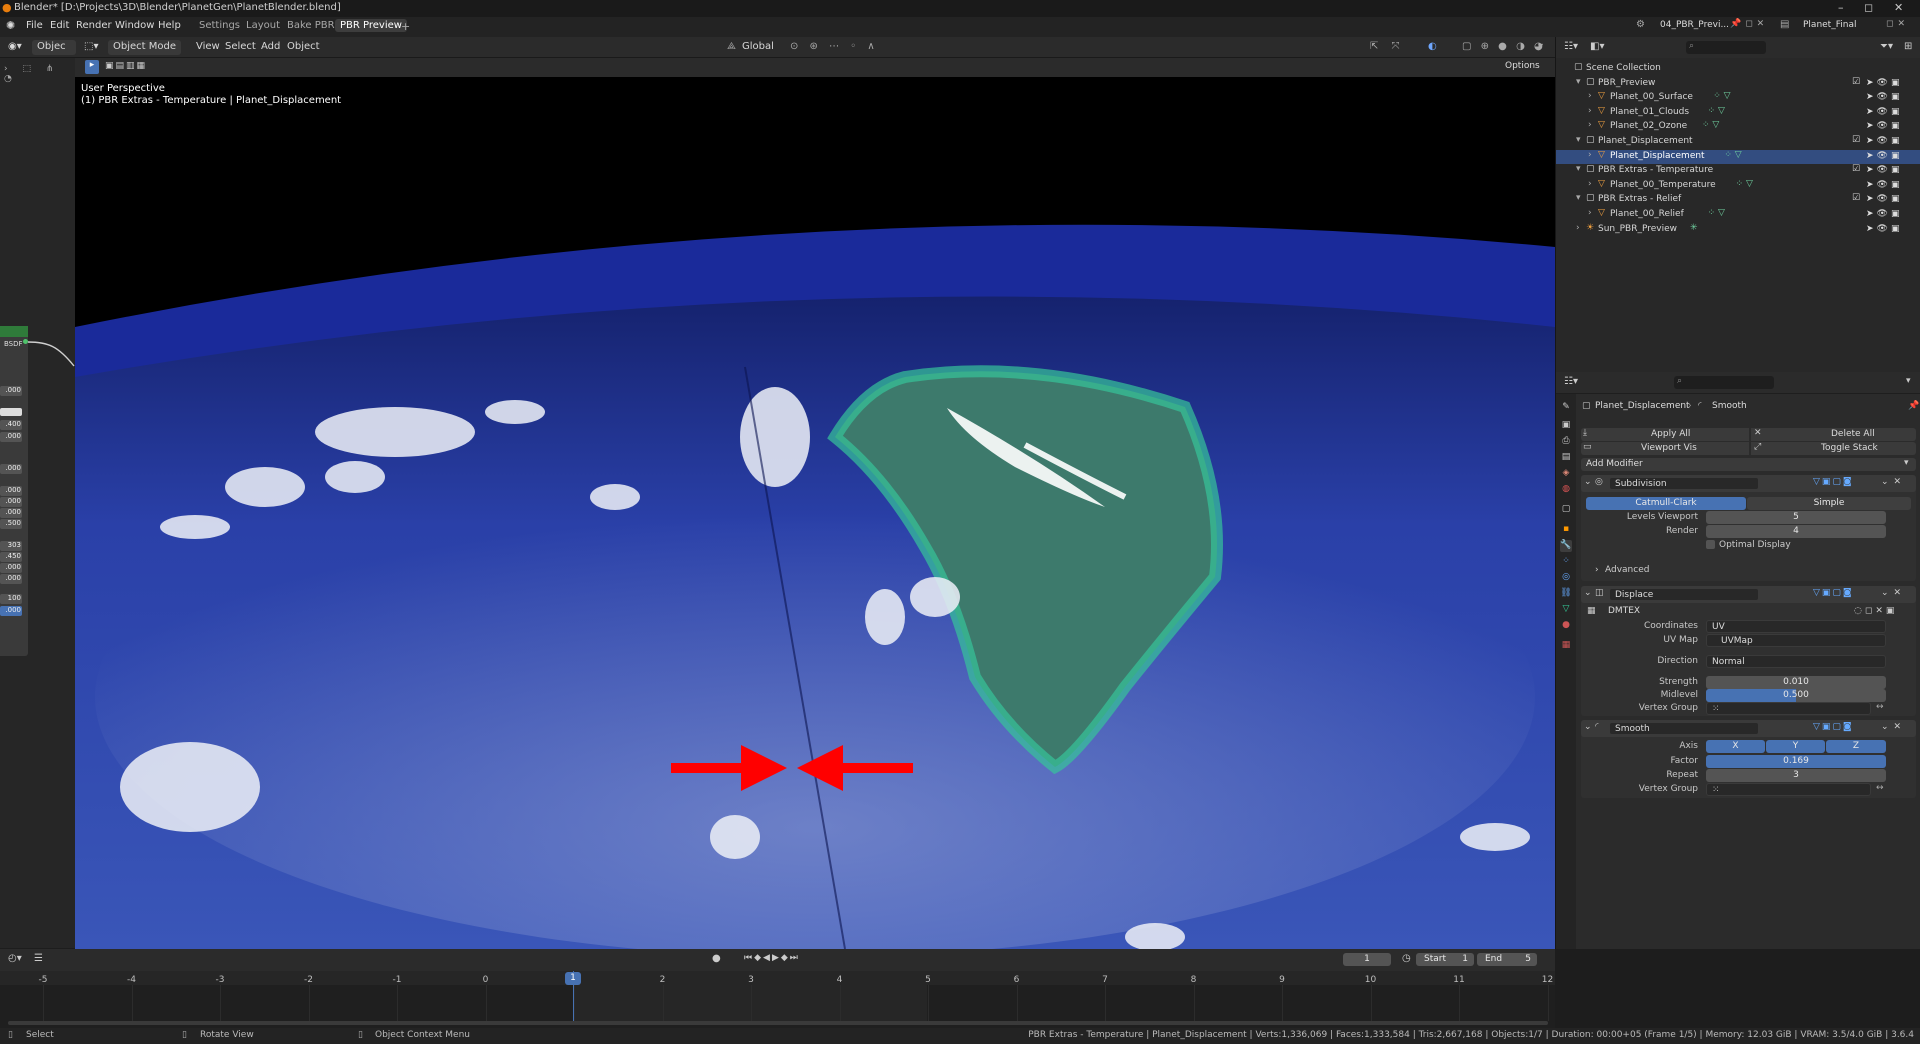 The width and height of the screenshot is (1920, 1044). Describe the element at coordinates (1566, 408) in the screenshot. I see `tool-tab-icon: ✎` at that location.